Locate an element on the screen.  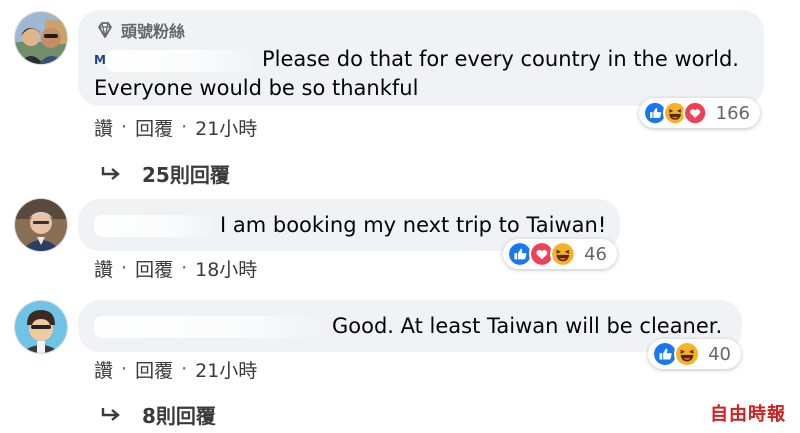
diamond-icon is located at coordinates (105, 30).